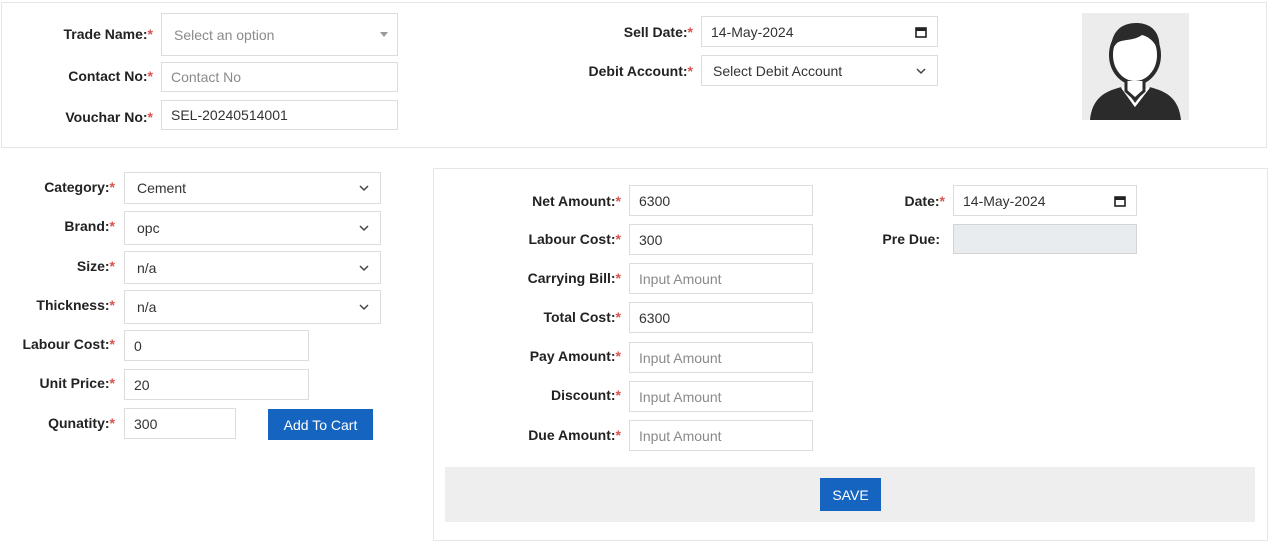 The image size is (1269, 541). What do you see at coordinates (384, 34) in the screenshot?
I see `caret-down-icon` at bounding box center [384, 34].